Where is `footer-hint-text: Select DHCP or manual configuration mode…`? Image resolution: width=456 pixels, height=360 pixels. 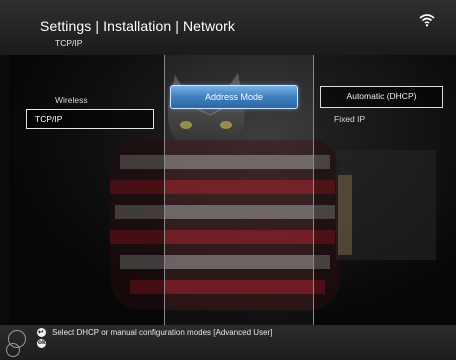
footer-hint-text: Select DHCP or manual configuration mode… is located at coordinates (162, 332).